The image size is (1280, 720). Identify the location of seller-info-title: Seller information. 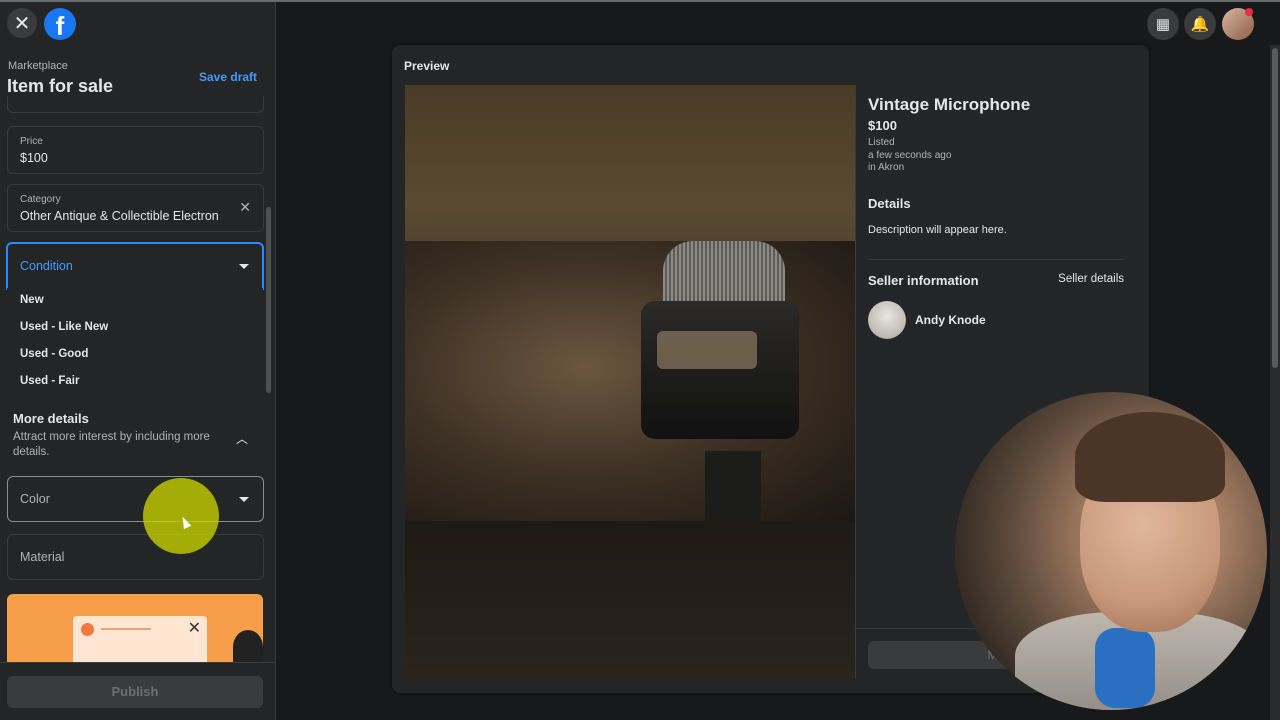
(923, 280).